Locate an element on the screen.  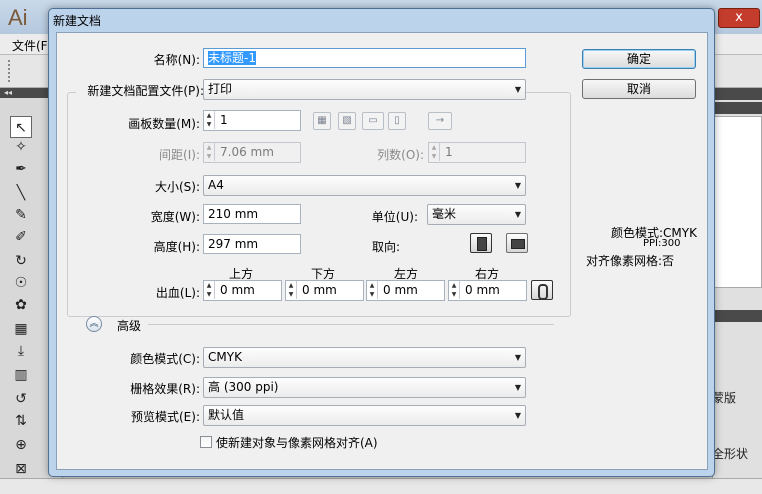
dialog-title: 新建文档 is located at coordinates (77, 21).